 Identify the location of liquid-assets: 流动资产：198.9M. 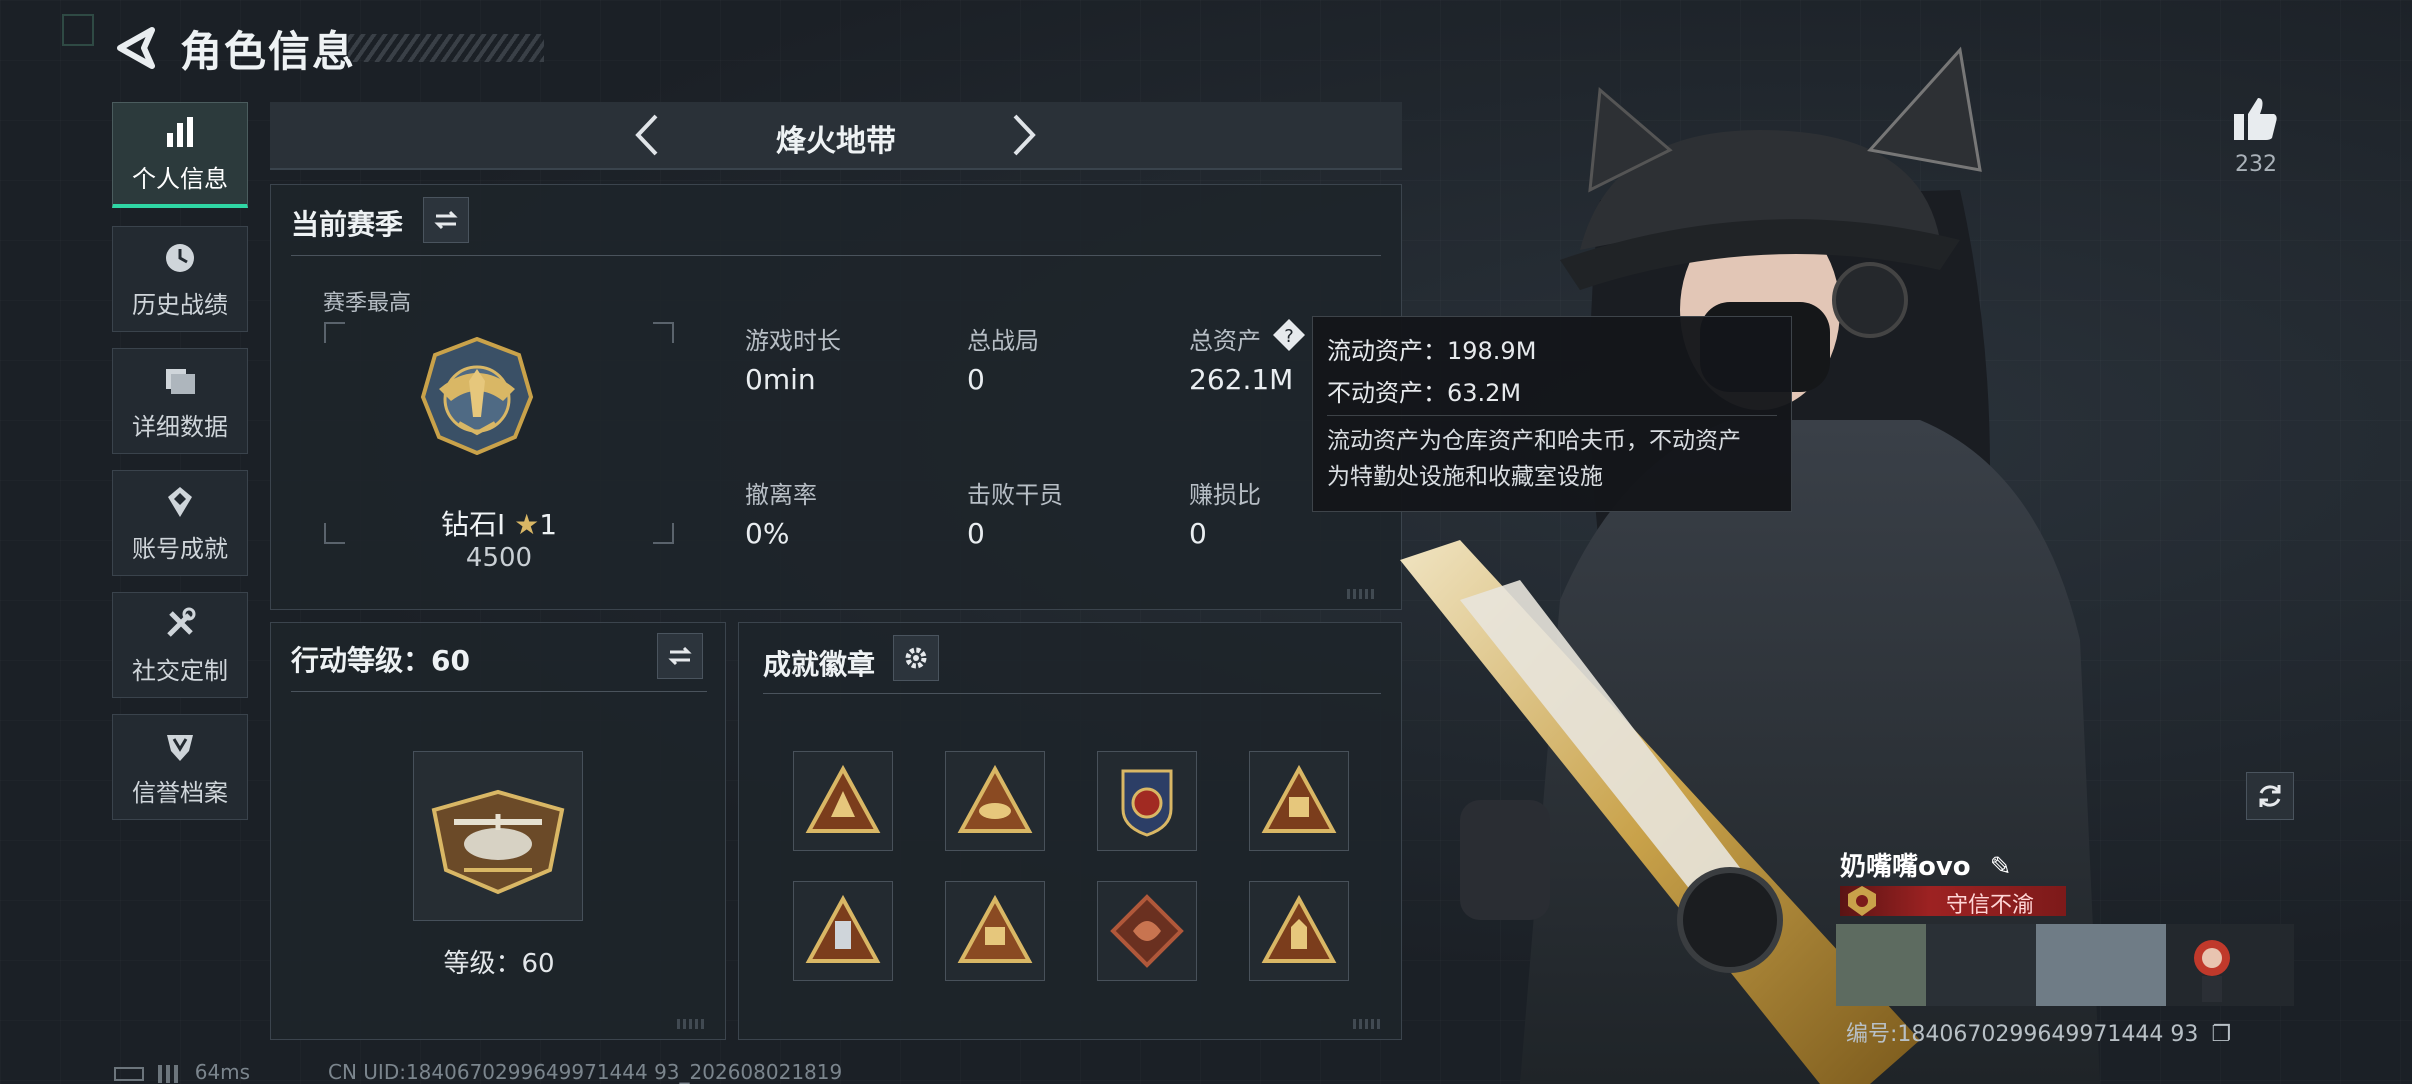
(1432, 351).